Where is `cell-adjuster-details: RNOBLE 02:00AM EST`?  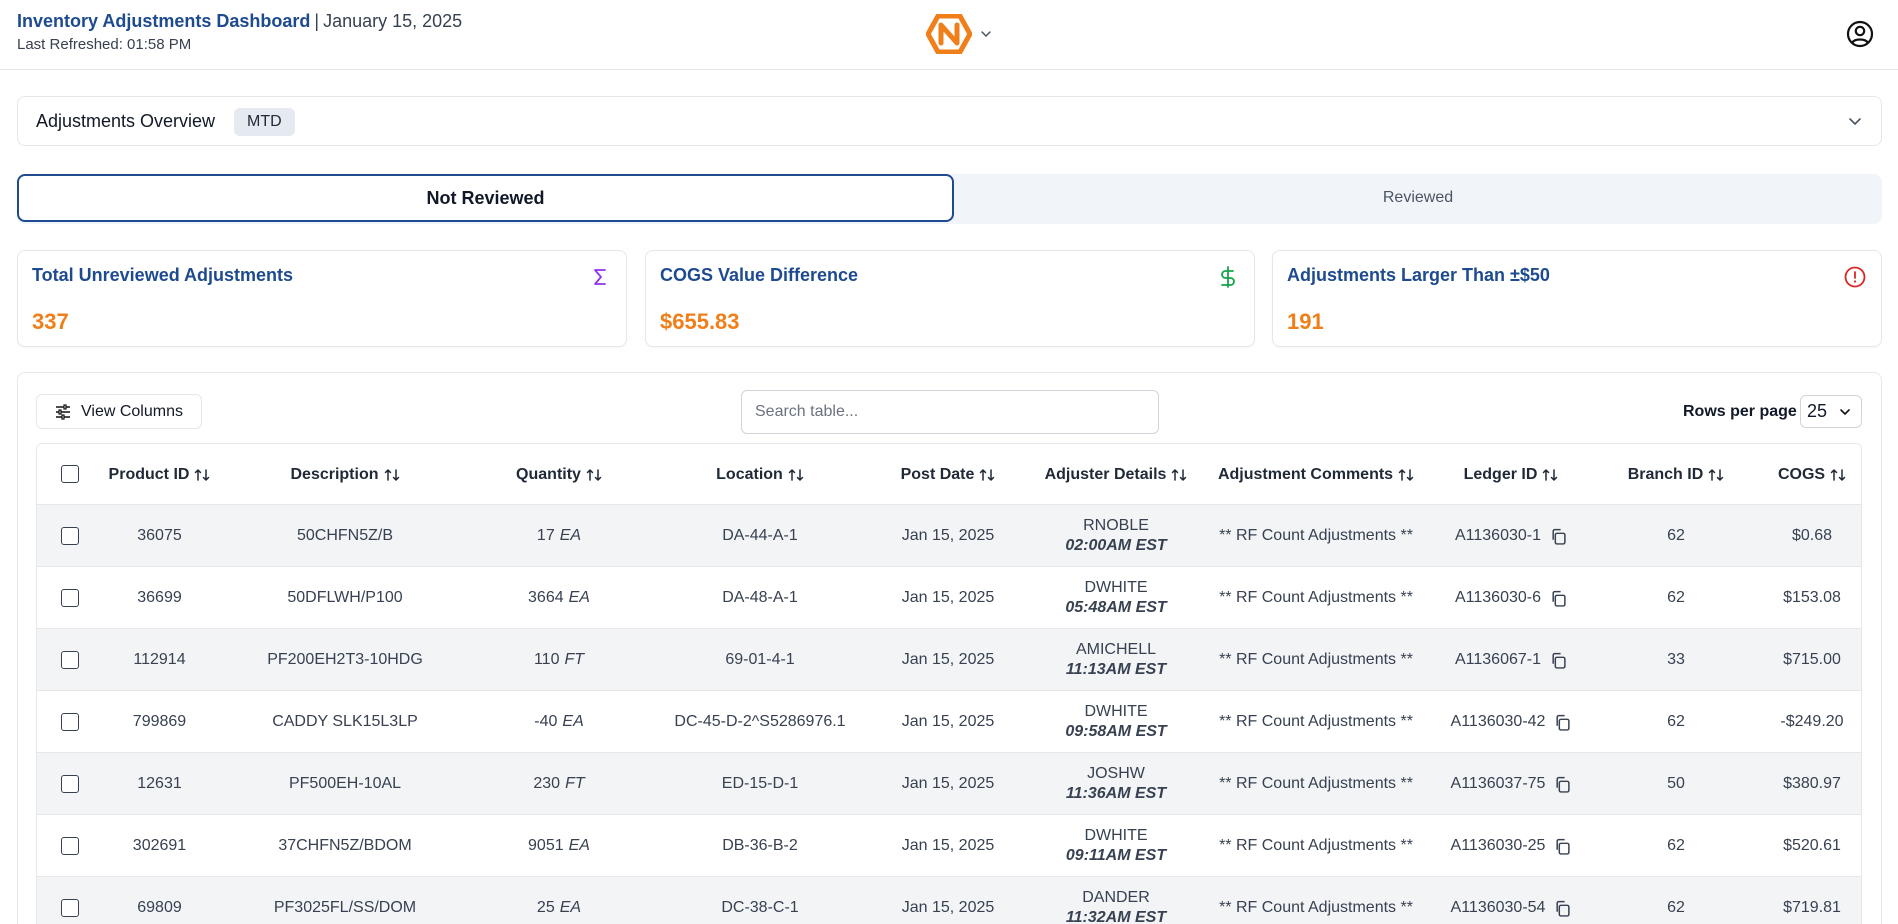
cell-adjuster-details: RNOBLE 02:00AM EST is located at coordinates (1116, 536).